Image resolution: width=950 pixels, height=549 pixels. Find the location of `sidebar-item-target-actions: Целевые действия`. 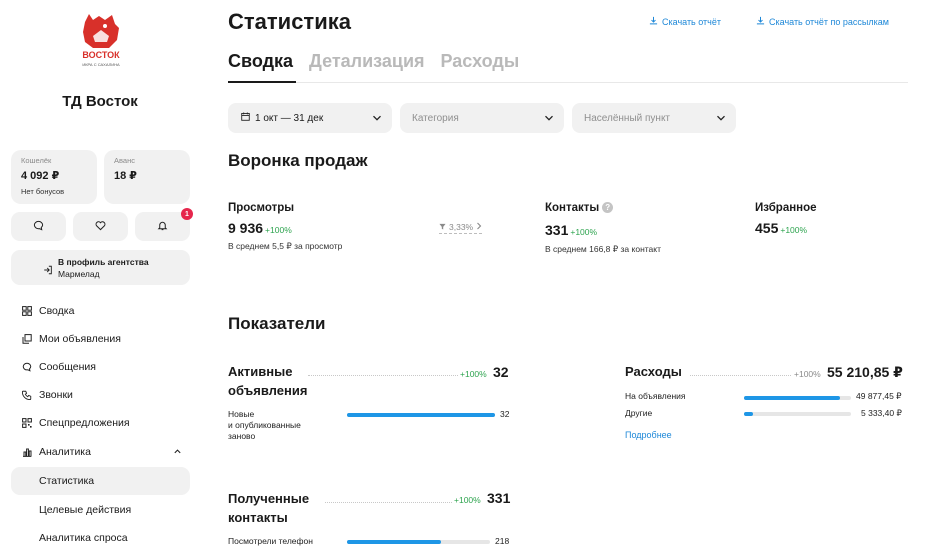

sidebar-item-target-actions: Целевые действия is located at coordinates (100, 510).